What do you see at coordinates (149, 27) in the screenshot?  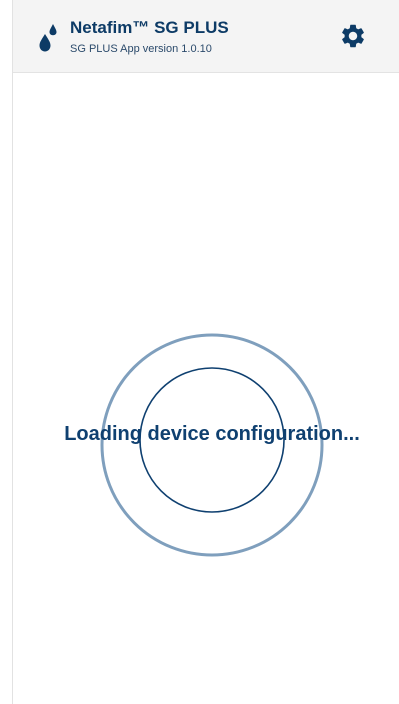 I see `app-title: Netafim™ SG PLUS` at bounding box center [149, 27].